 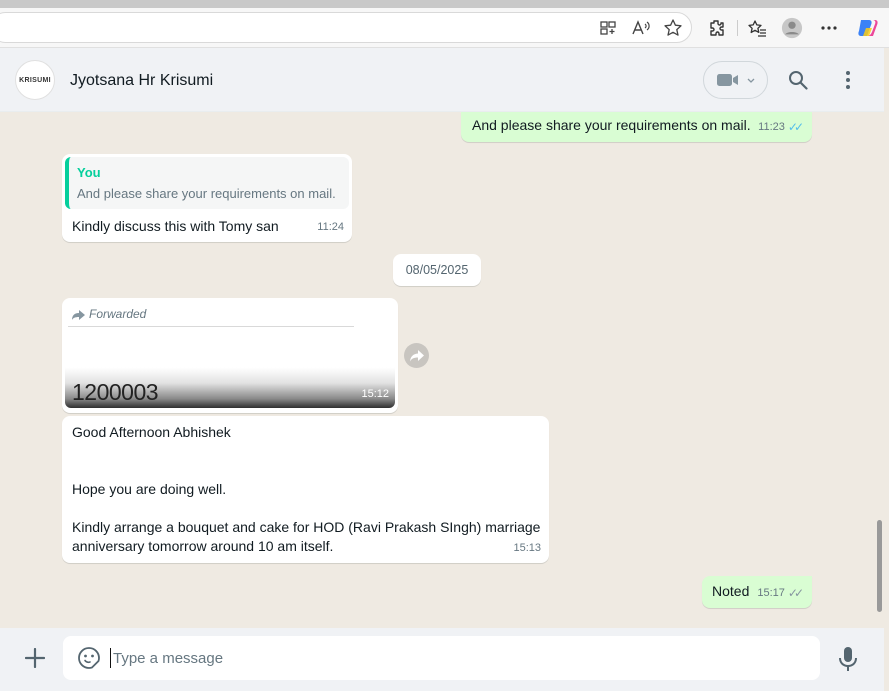 I want to click on video-call-button, so click(x=735, y=80).